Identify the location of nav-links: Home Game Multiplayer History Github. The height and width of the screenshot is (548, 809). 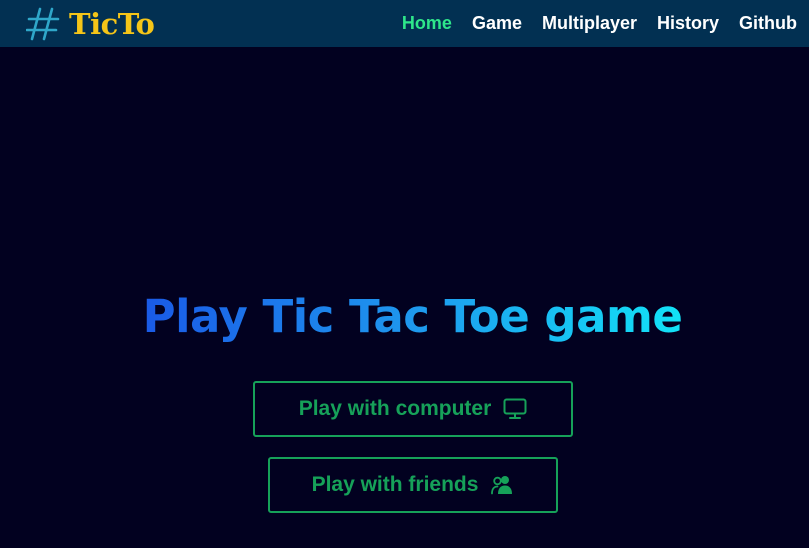
(589, 23).